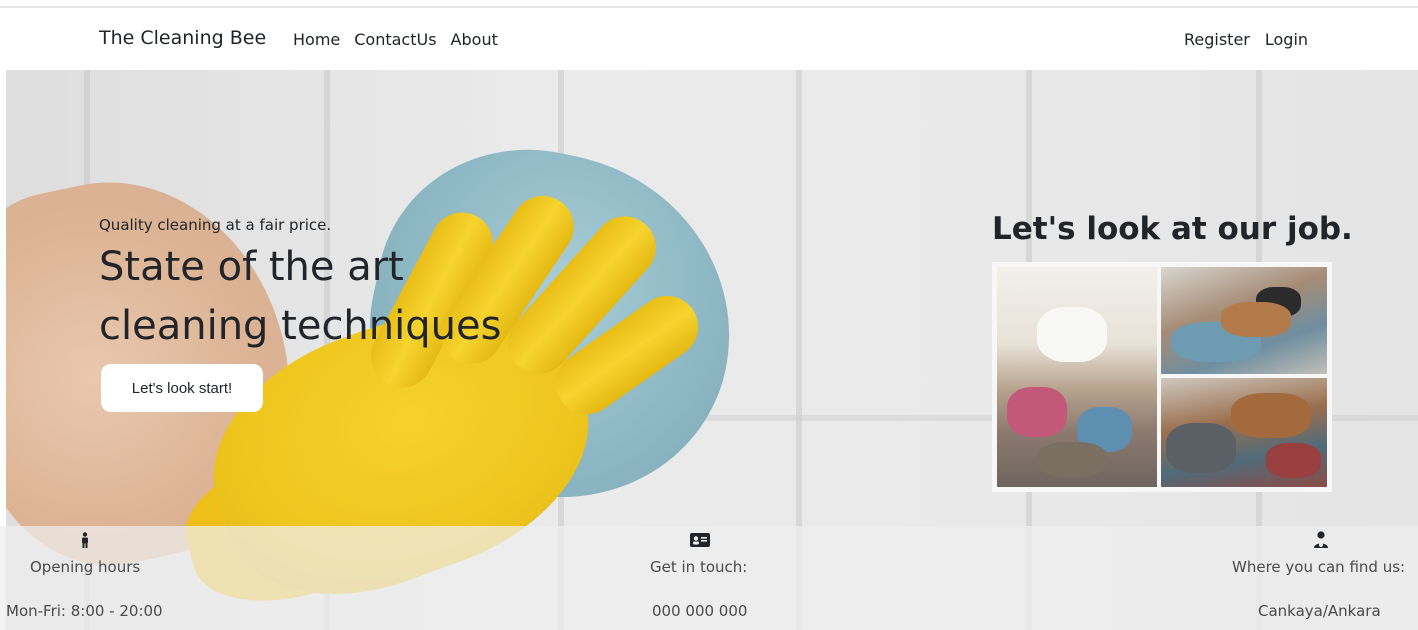  Describe the element at coordinates (85, 542) in the screenshot. I see `person-standing-icon` at that location.